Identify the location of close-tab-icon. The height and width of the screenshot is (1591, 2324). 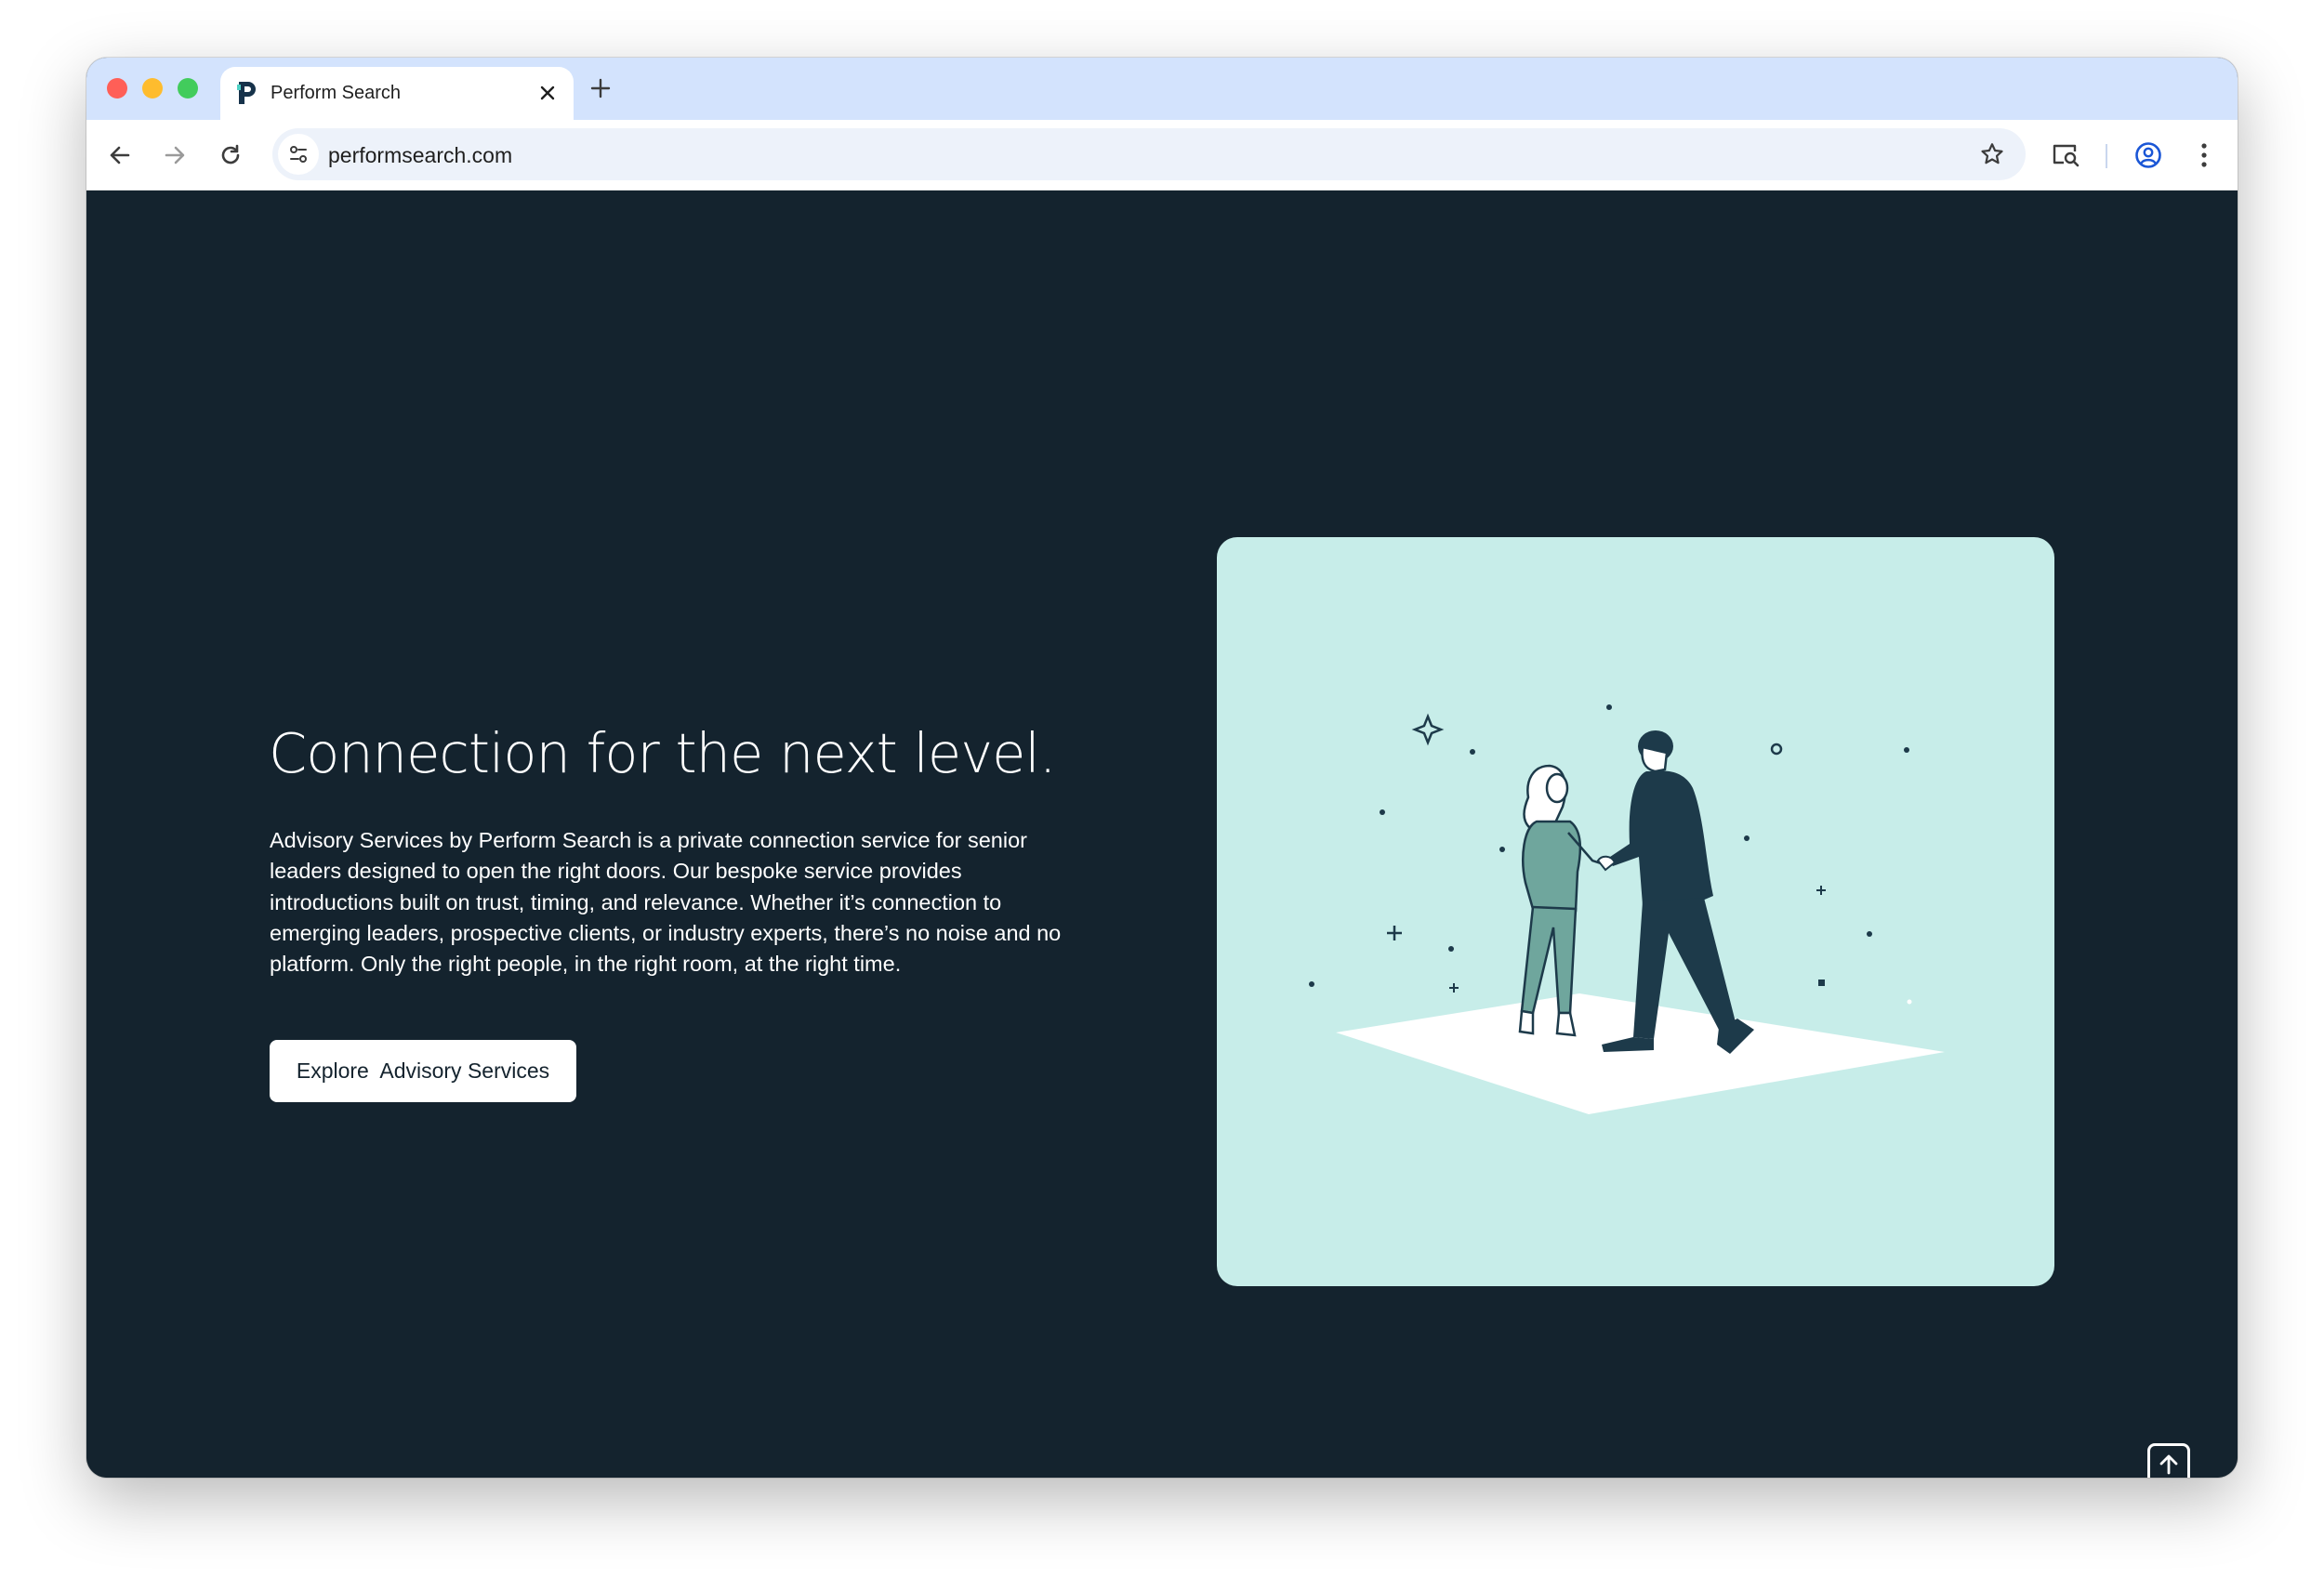
(548, 93).